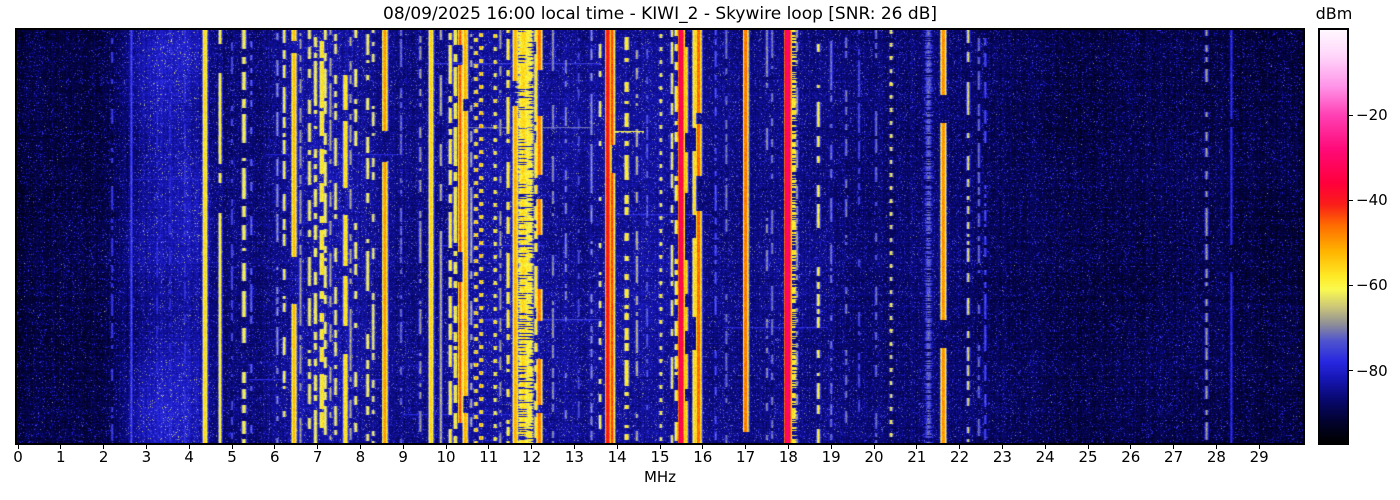 The width and height of the screenshot is (1400, 500). I want to click on x-tick-label: 27, so click(1174, 457).